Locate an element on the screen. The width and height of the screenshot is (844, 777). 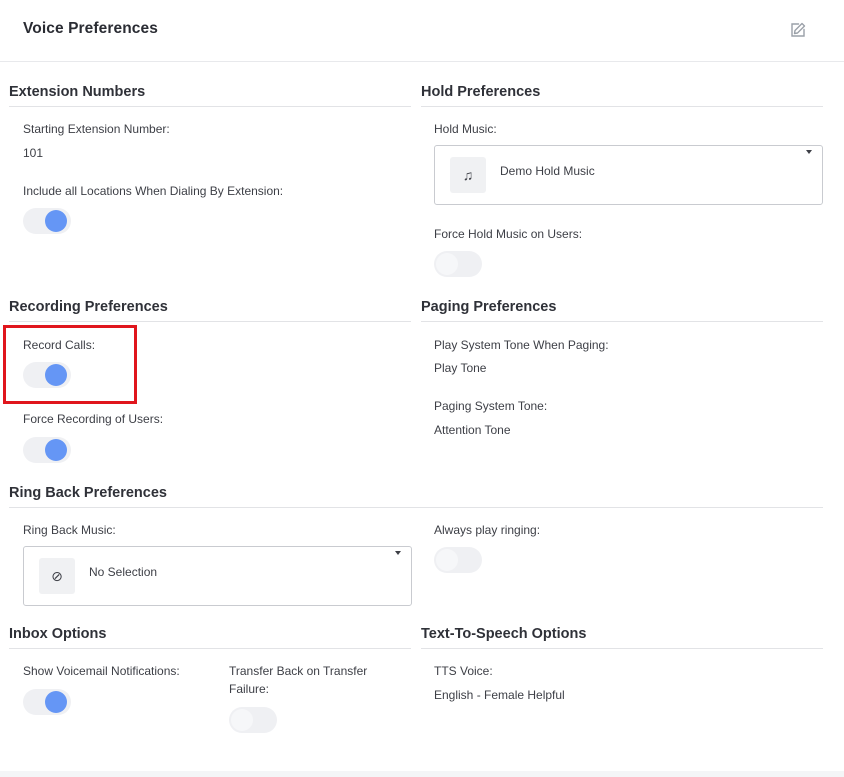
transfer-back-toggle is located at coordinates (253, 720).